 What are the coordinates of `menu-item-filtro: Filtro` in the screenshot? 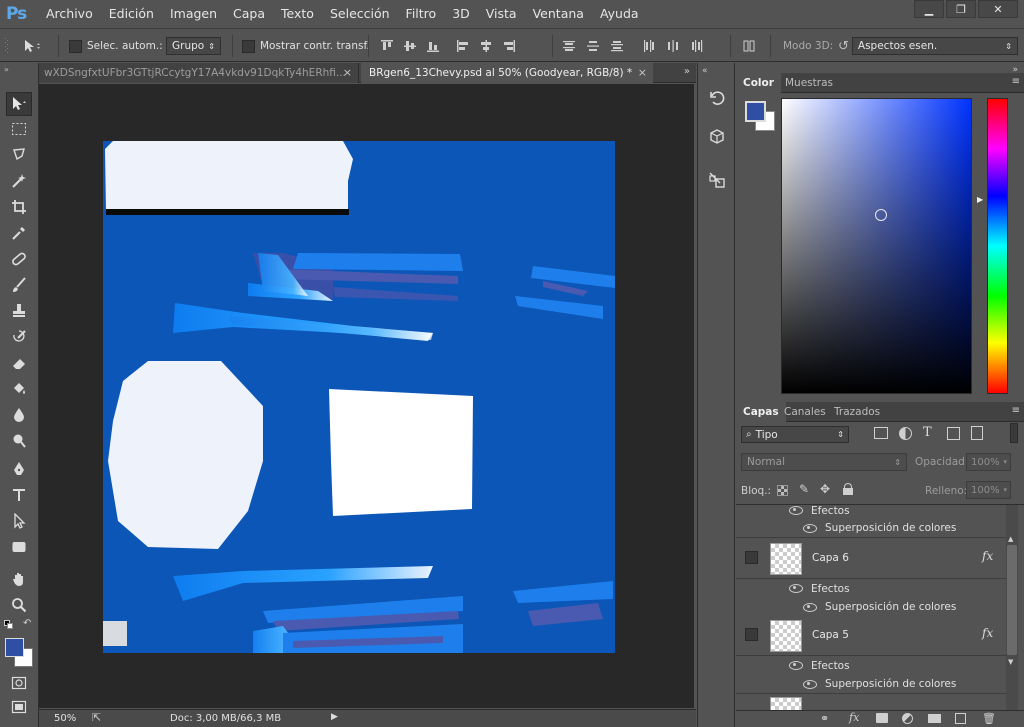 It's located at (421, 13).